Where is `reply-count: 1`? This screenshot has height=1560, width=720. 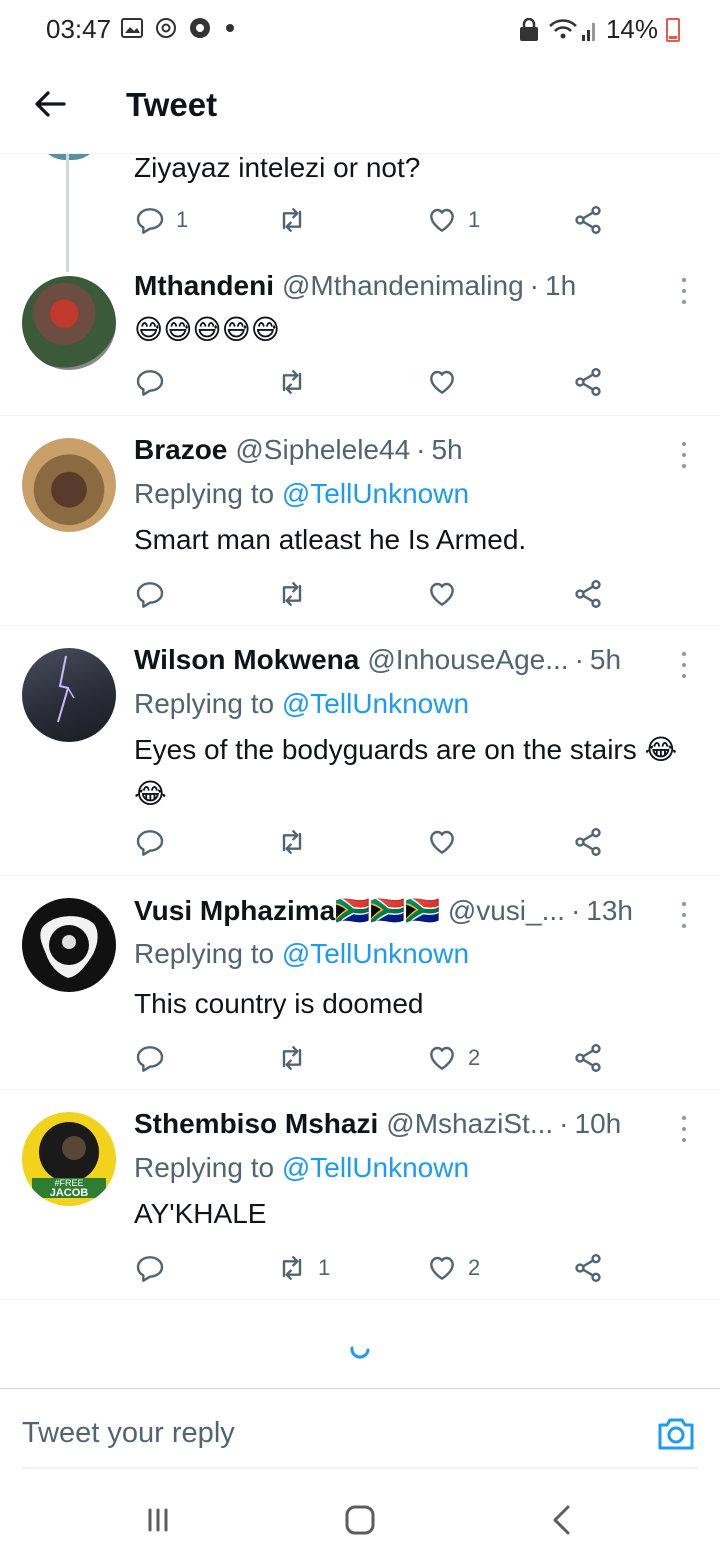
reply-count: 1 is located at coordinates (182, 219).